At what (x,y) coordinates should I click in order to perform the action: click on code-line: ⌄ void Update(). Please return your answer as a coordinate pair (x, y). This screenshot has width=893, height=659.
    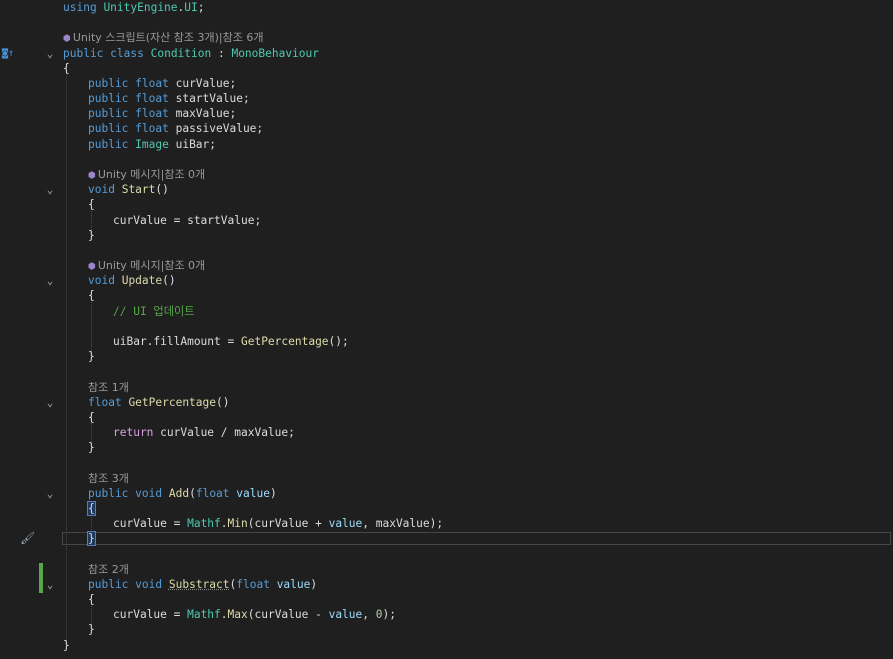
    Looking at the image, I should click on (446, 280).